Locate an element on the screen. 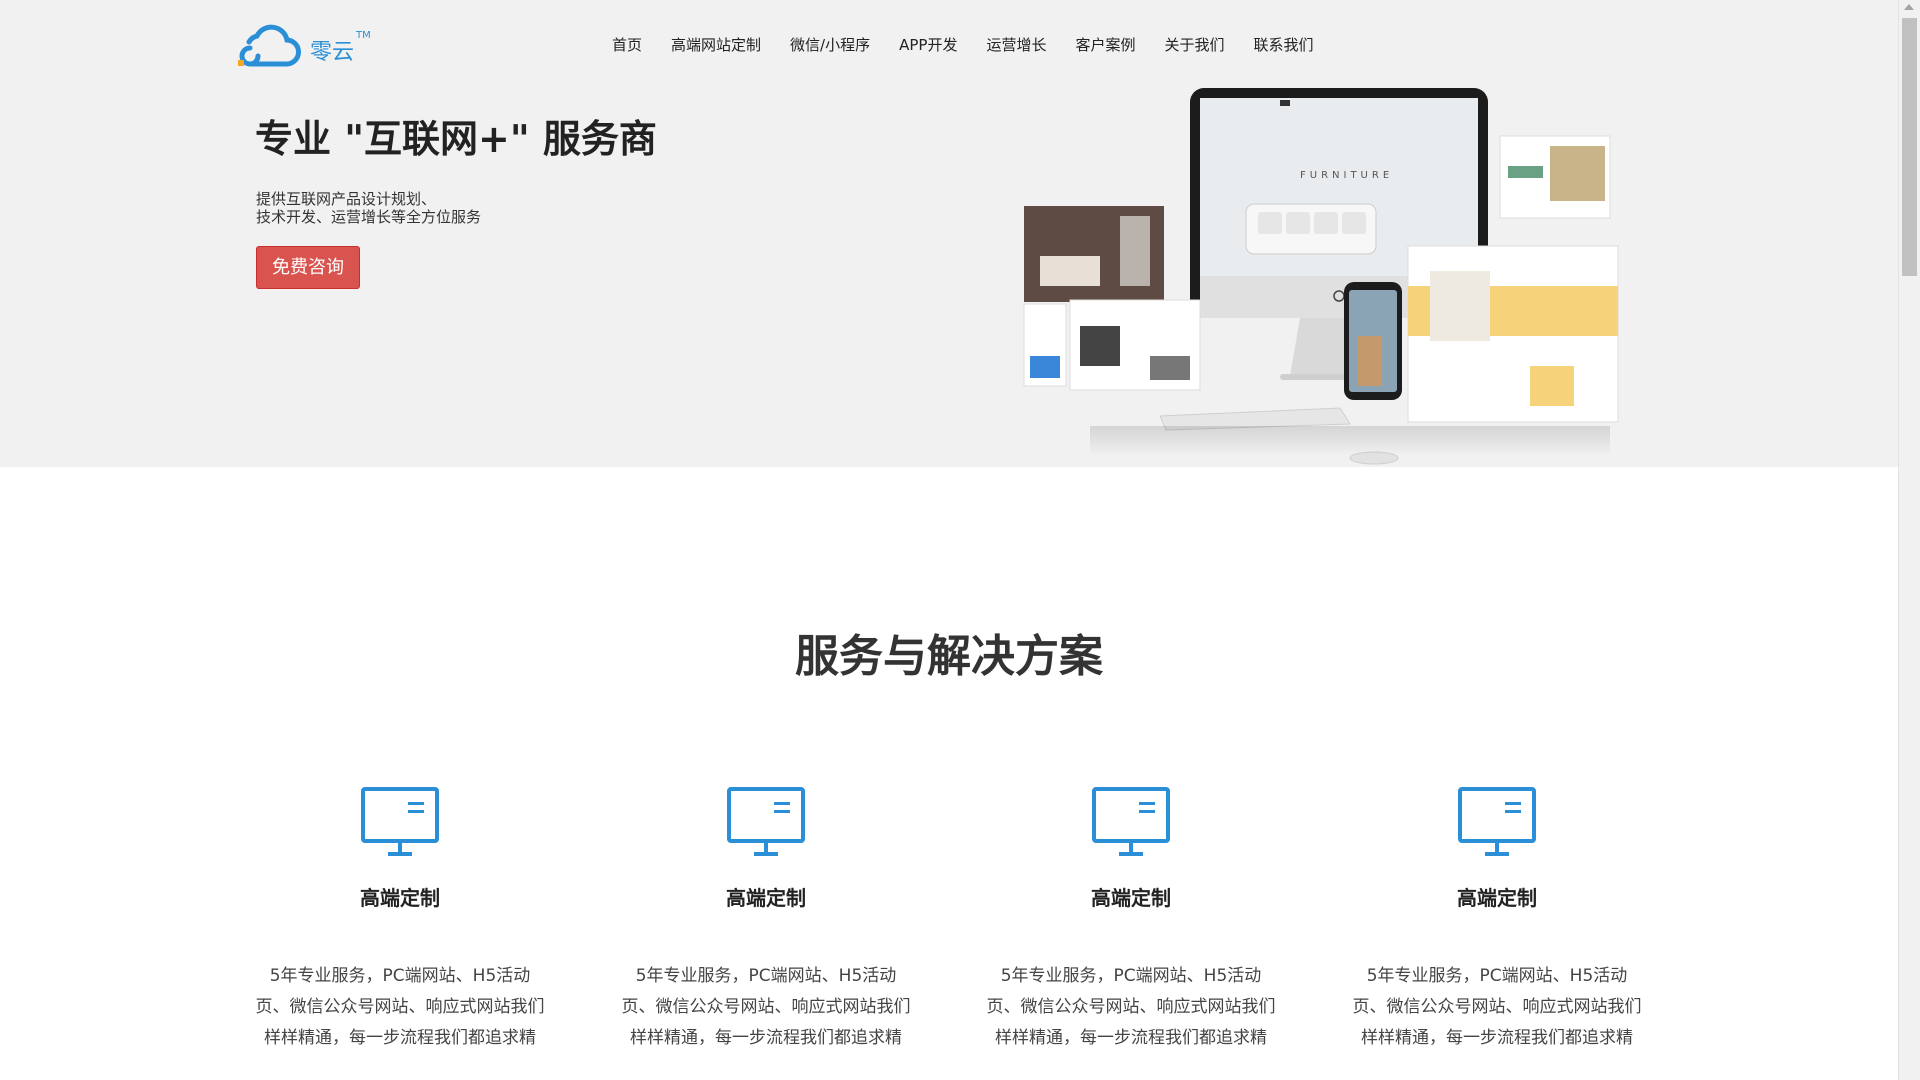  trademark-mark: TM is located at coordinates (363, 35).